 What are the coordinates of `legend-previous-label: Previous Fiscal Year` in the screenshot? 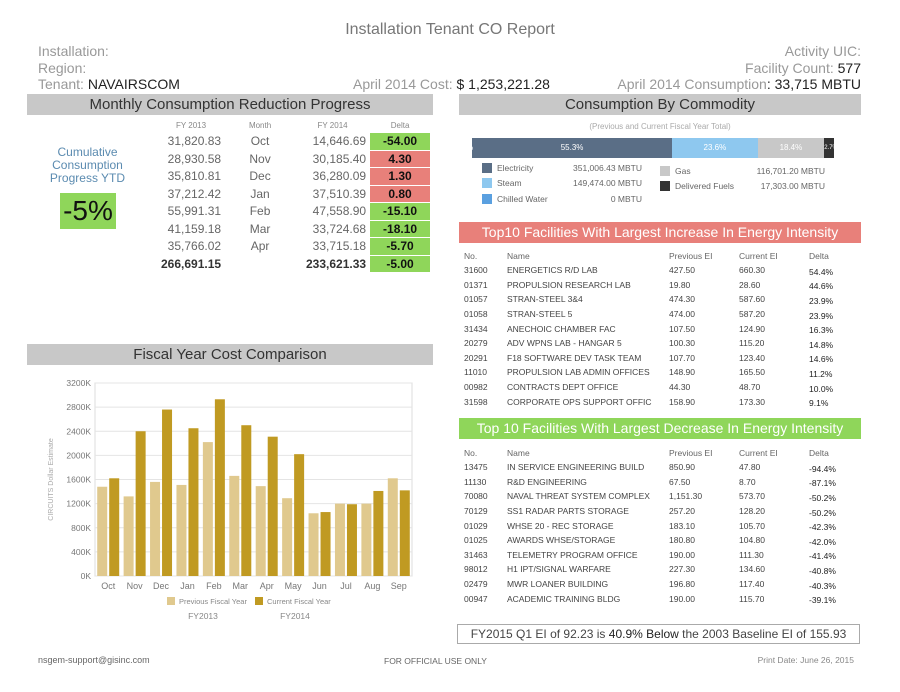 It's located at (213, 601).